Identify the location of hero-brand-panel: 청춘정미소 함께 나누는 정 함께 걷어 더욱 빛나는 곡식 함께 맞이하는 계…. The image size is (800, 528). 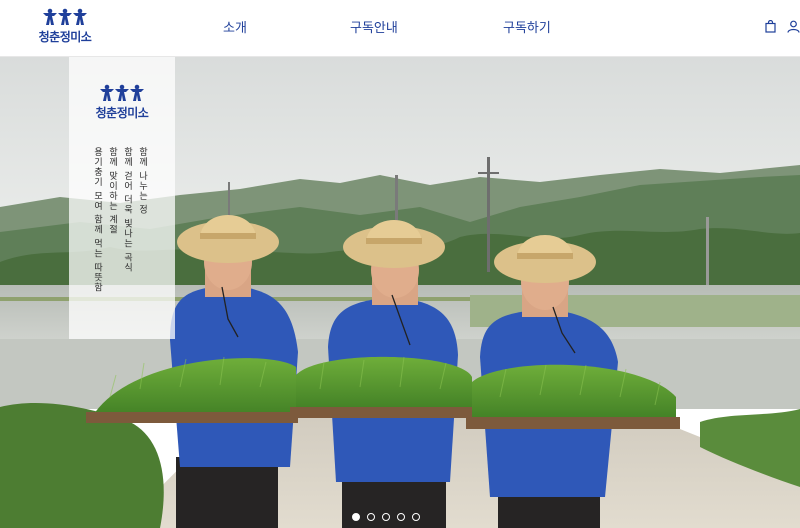
(122, 198).